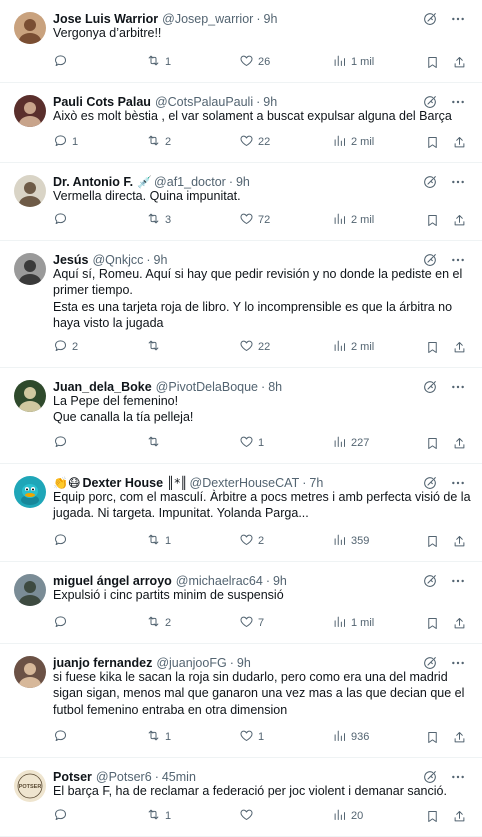 This screenshot has width=482, height=837. I want to click on reply-button: 2, so click(65, 347).